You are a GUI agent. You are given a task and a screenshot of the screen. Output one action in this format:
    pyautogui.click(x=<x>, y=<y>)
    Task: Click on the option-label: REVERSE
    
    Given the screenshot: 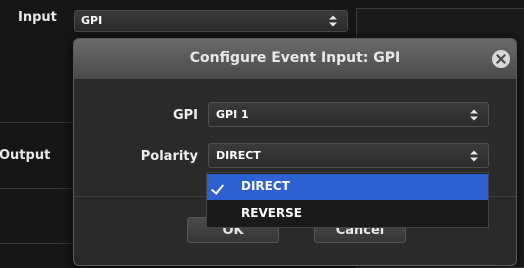 What is the action you would take?
    pyautogui.click(x=272, y=213)
    